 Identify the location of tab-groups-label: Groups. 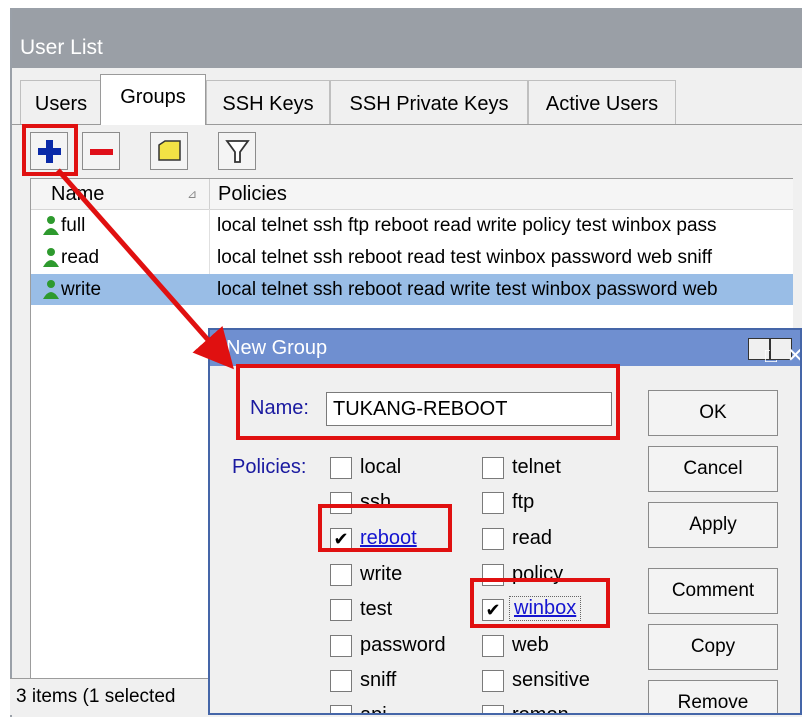
(153, 97).